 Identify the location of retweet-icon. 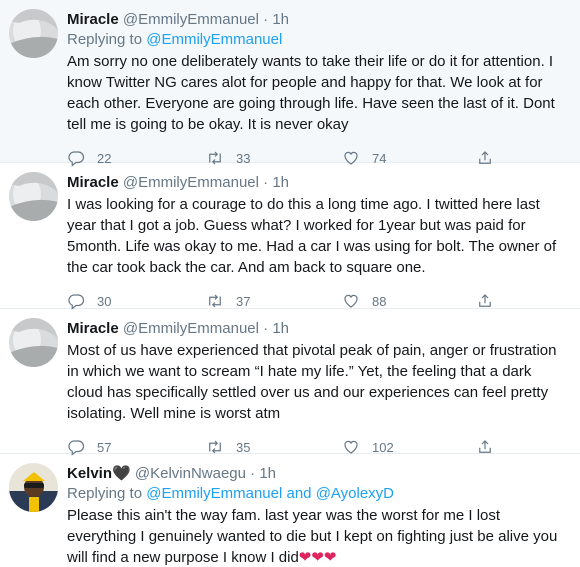
(215, 301).